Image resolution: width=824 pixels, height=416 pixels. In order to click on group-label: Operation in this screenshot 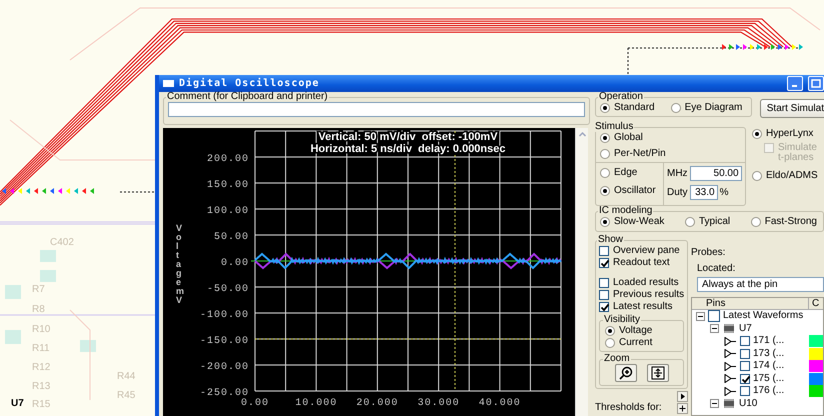, I will do `click(621, 97)`.